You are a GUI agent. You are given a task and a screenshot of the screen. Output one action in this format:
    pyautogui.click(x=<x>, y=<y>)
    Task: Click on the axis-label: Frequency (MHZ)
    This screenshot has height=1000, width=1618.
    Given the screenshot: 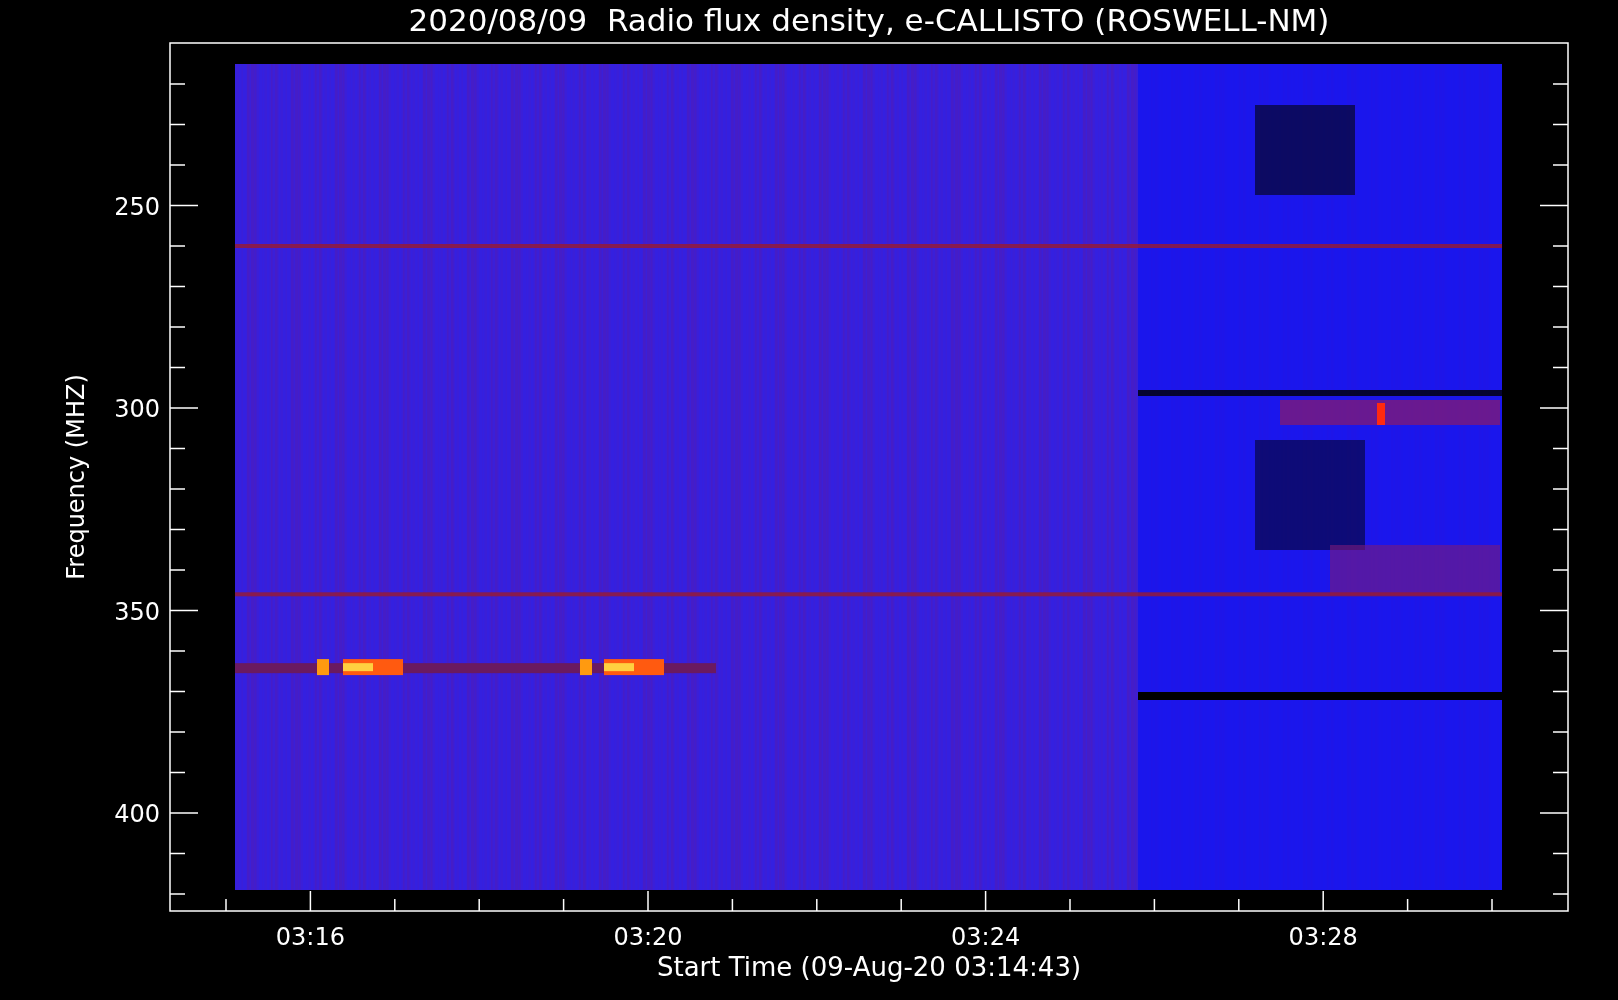 What is the action you would take?
    pyautogui.click(x=76, y=477)
    